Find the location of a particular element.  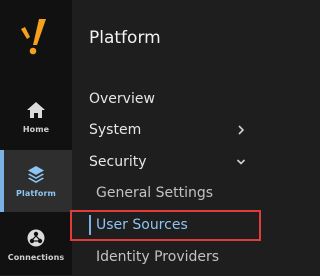

nav-item-label: Overview is located at coordinates (122, 99).